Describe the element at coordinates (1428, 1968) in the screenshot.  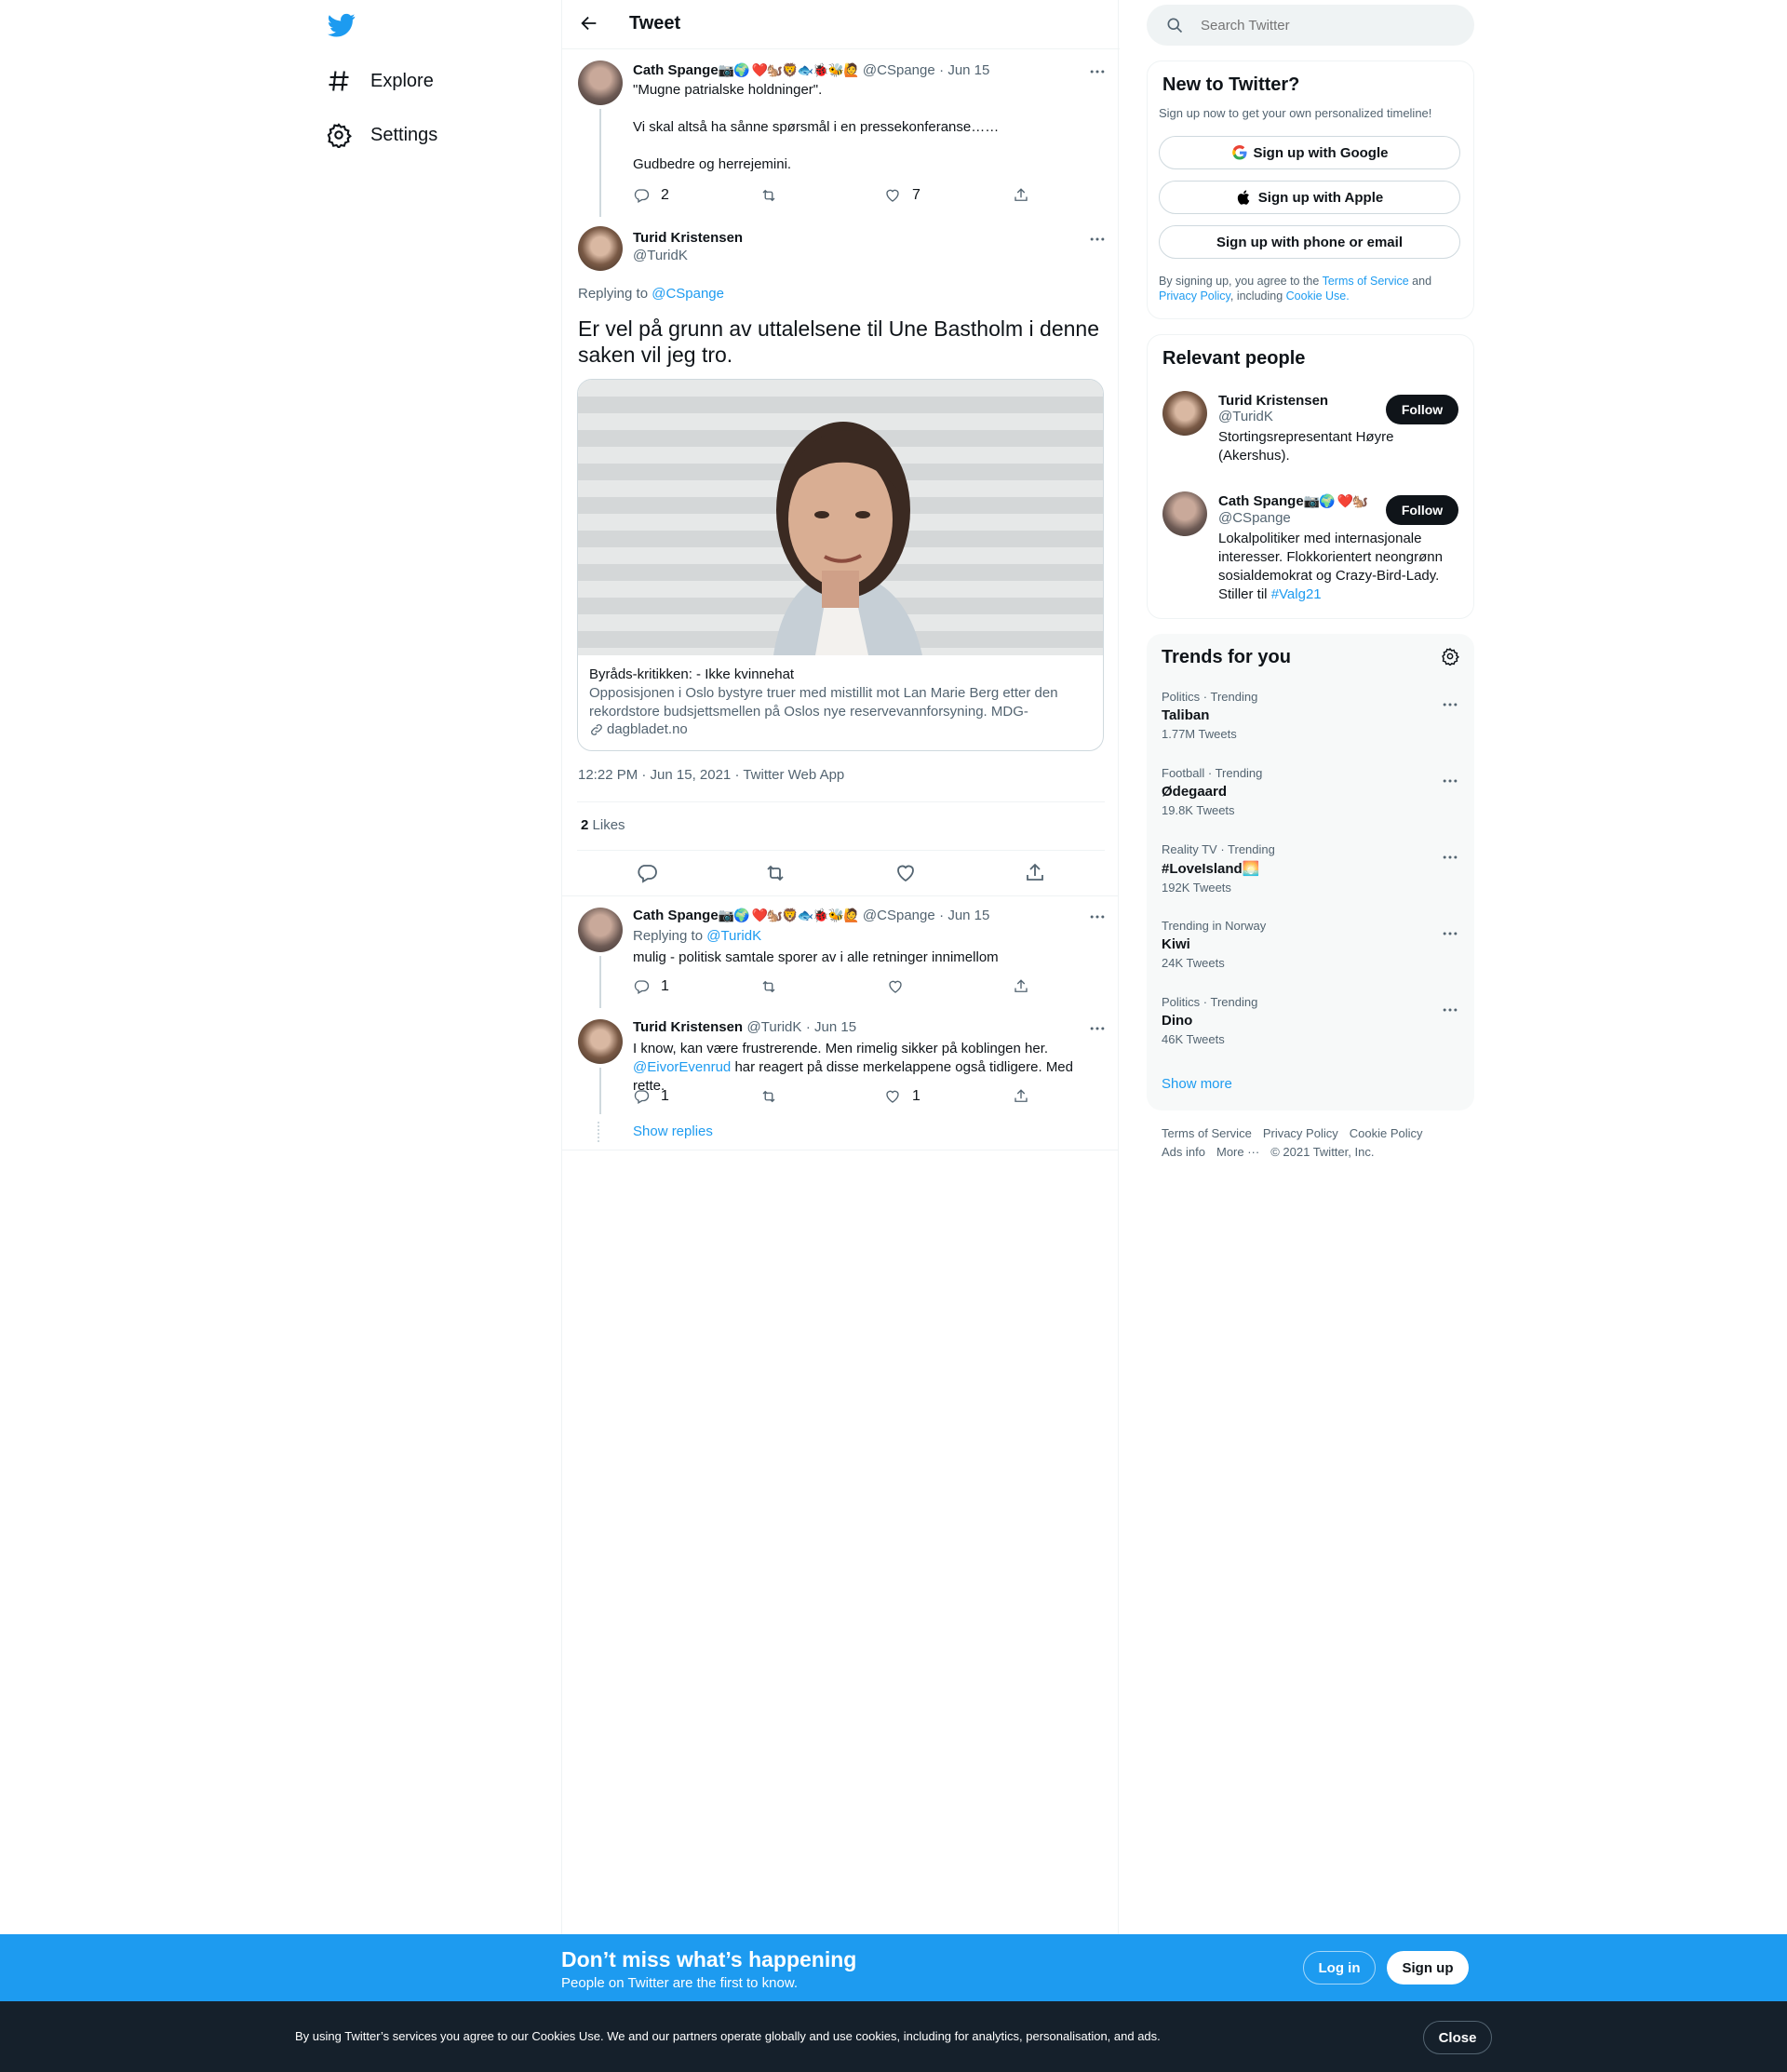
I see `signup-button: Sign up` at that location.